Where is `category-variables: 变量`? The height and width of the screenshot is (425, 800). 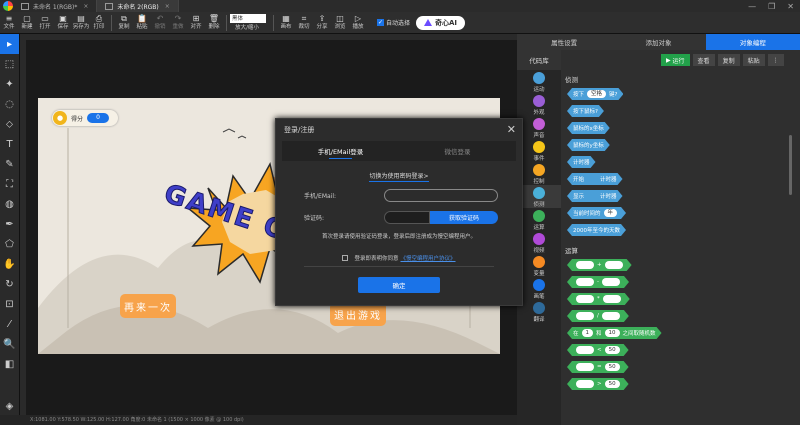 category-variables: 变量 is located at coordinates (539, 265).